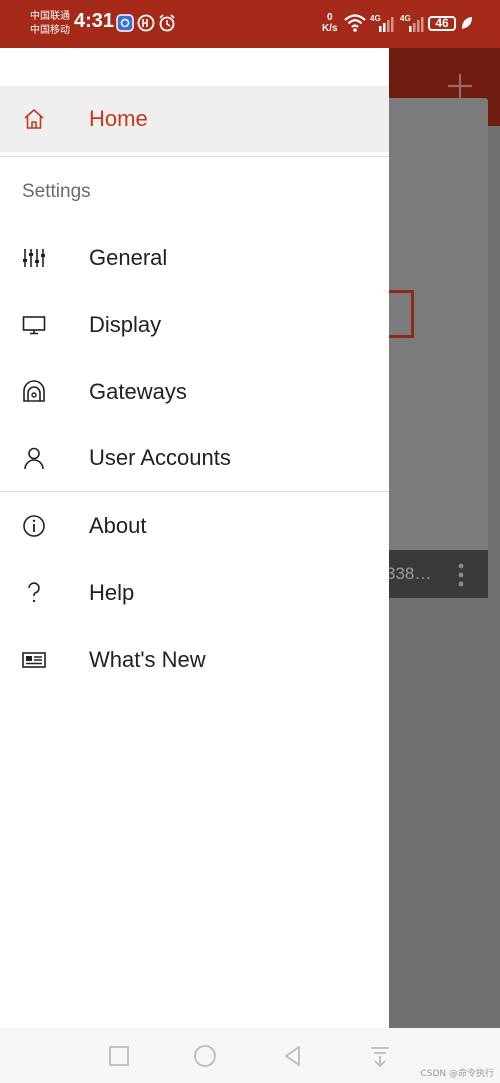 Image resolution: width=500 pixels, height=1083 pixels. I want to click on network-speed: 0 K/s, so click(330, 23).